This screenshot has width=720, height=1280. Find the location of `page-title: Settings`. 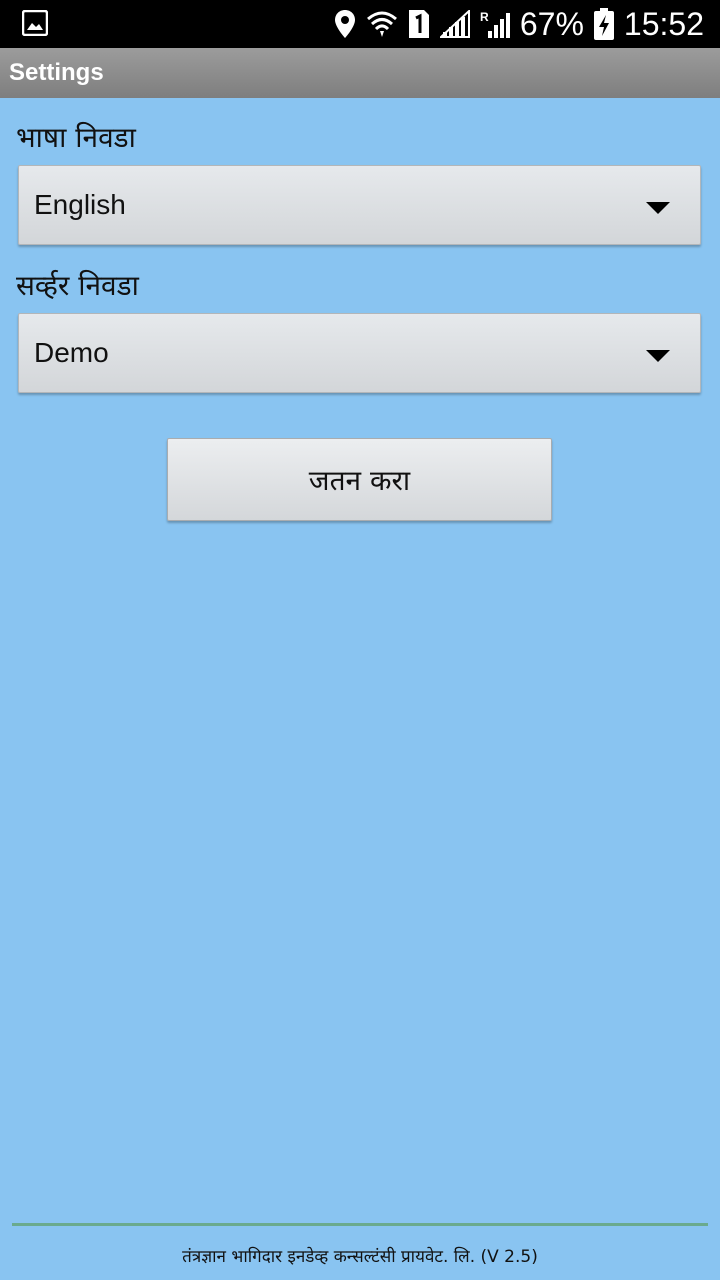

page-title: Settings is located at coordinates (56, 72).